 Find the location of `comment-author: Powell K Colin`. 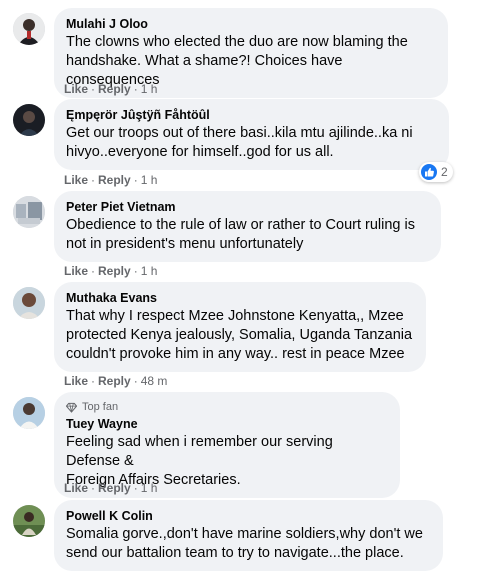

comment-author: Powell K Colin is located at coordinates (248, 516).